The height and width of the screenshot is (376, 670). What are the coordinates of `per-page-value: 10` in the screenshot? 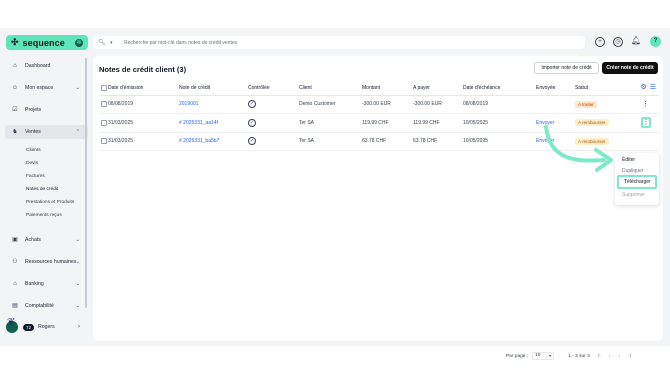 It's located at (538, 355).